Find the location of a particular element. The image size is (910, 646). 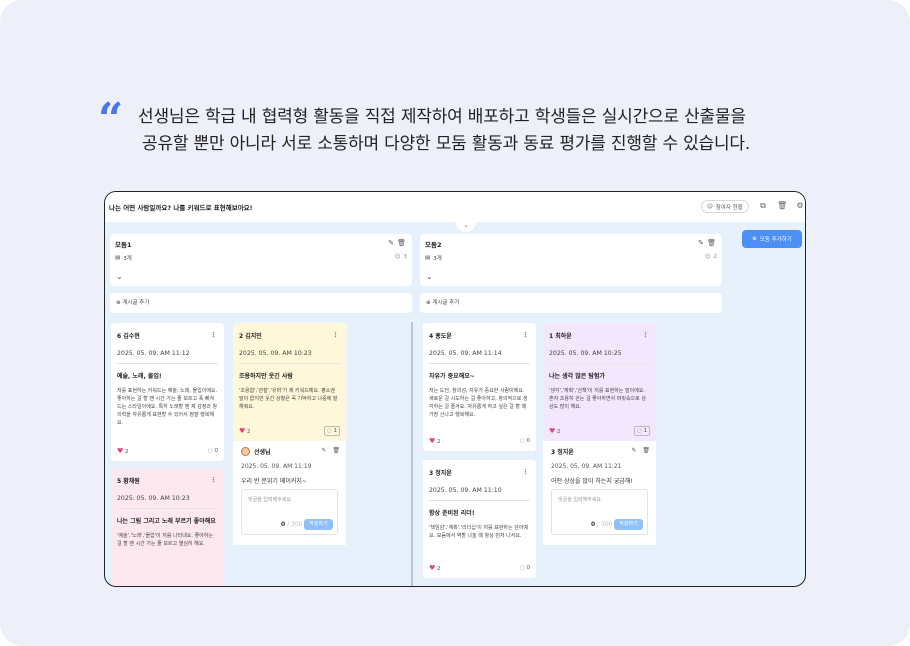

comment-placeholder: 댓글을 입력해주세요. is located at coordinates (270, 500).